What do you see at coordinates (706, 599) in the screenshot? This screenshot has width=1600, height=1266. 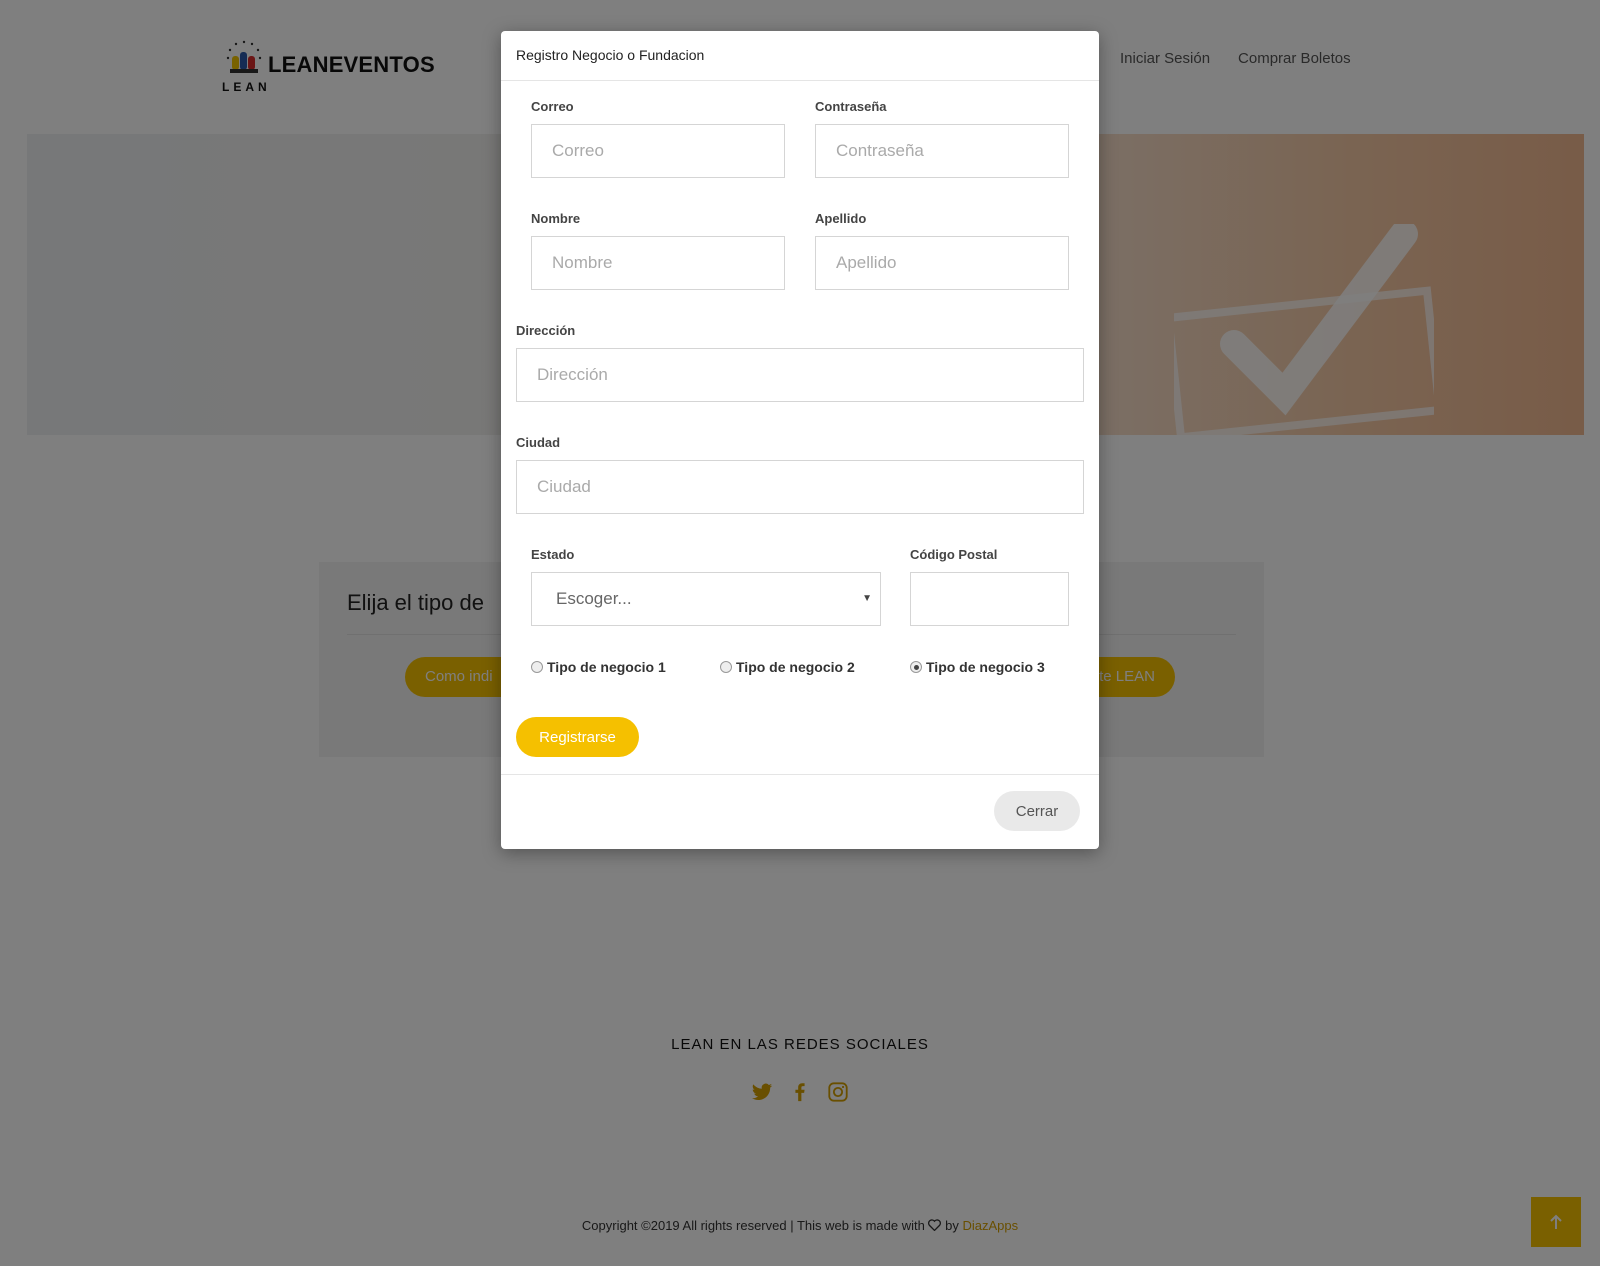 I see `estado-select: Escoger... ▼` at bounding box center [706, 599].